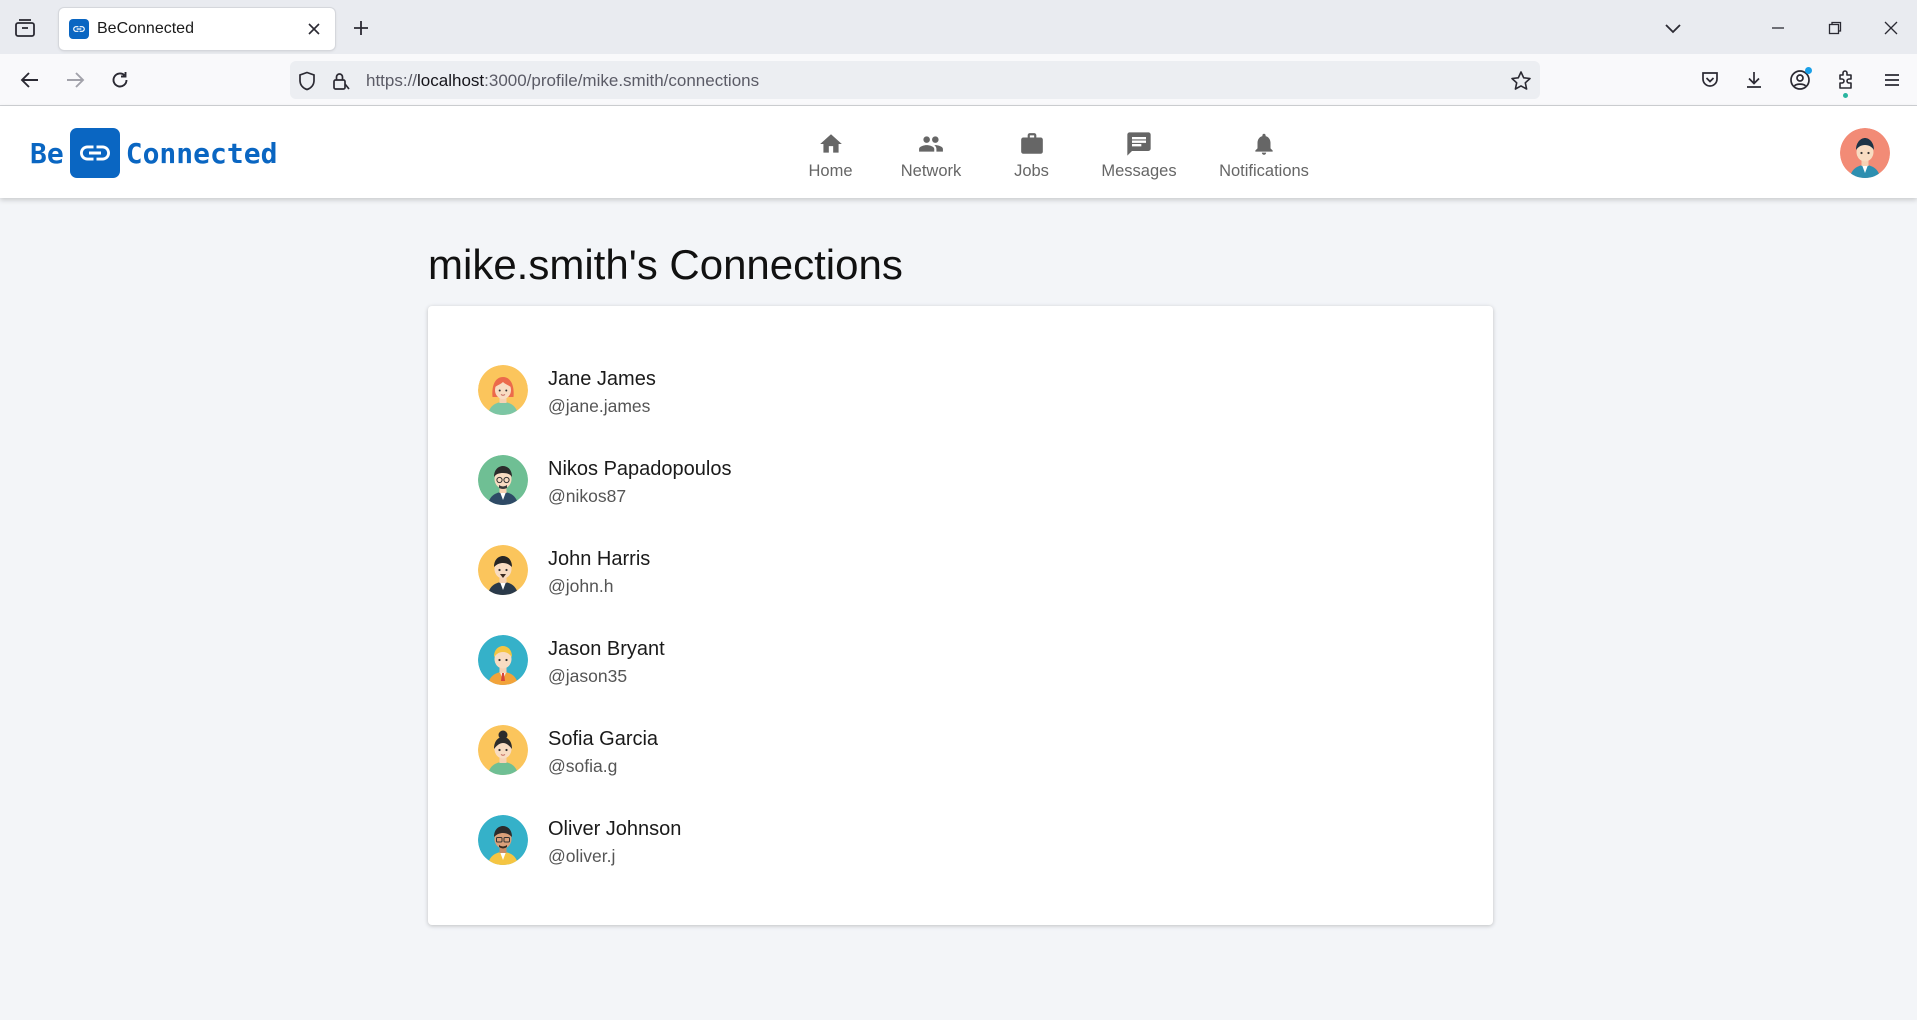  I want to click on url-prefix: https://, so click(392, 80).